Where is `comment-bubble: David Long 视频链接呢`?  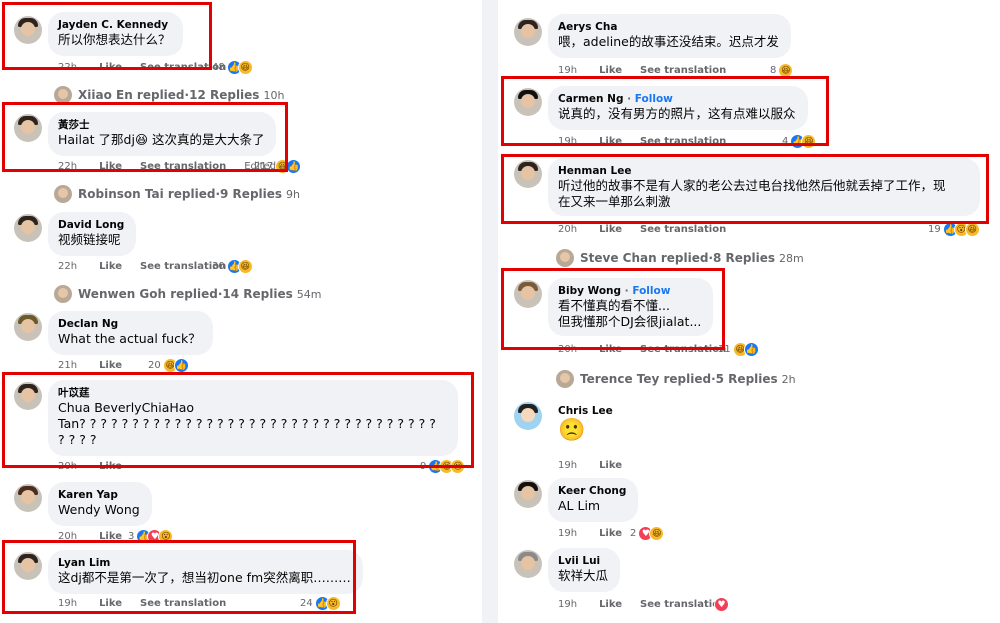
comment-bubble: David Long 视频链接呢 is located at coordinates (92, 234).